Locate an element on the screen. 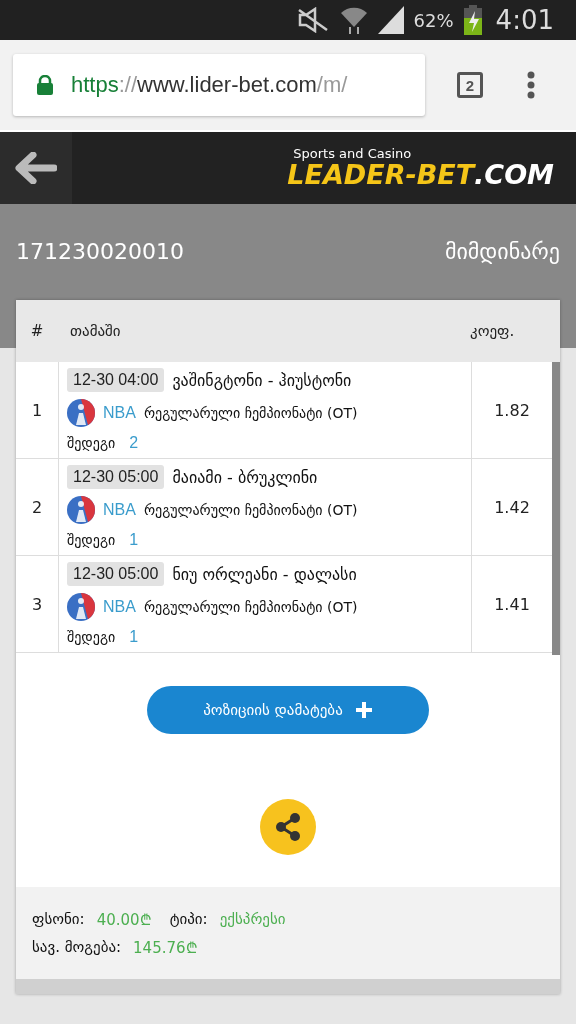 The height and width of the screenshot is (1024, 576). back-arrow-icon is located at coordinates (36, 168).